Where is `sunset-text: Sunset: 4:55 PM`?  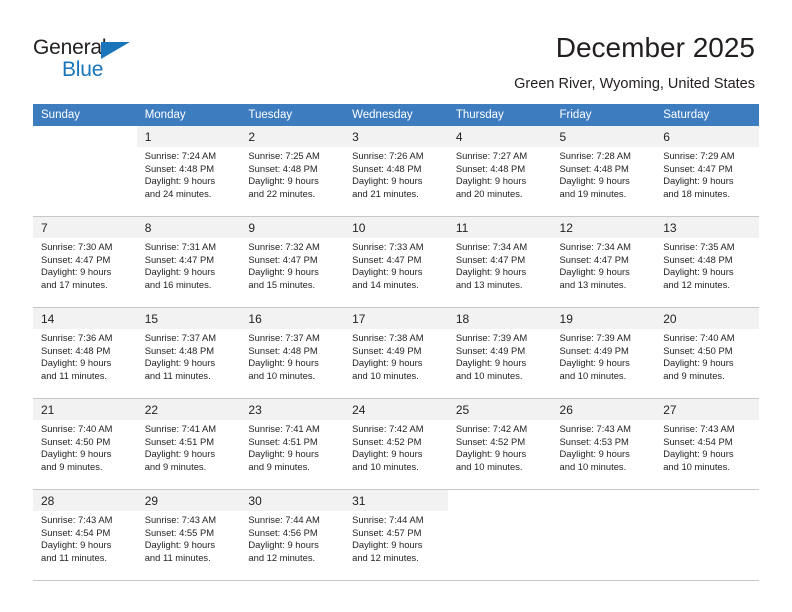 sunset-text: Sunset: 4:55 PM is located at coordinates (179, 532).